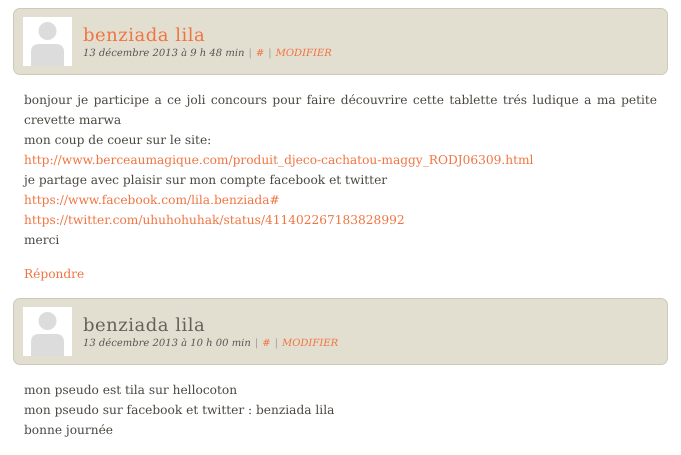  I want to click on comment-link: https://www.facebook.com/lila.benziada#, so click(340, 200).